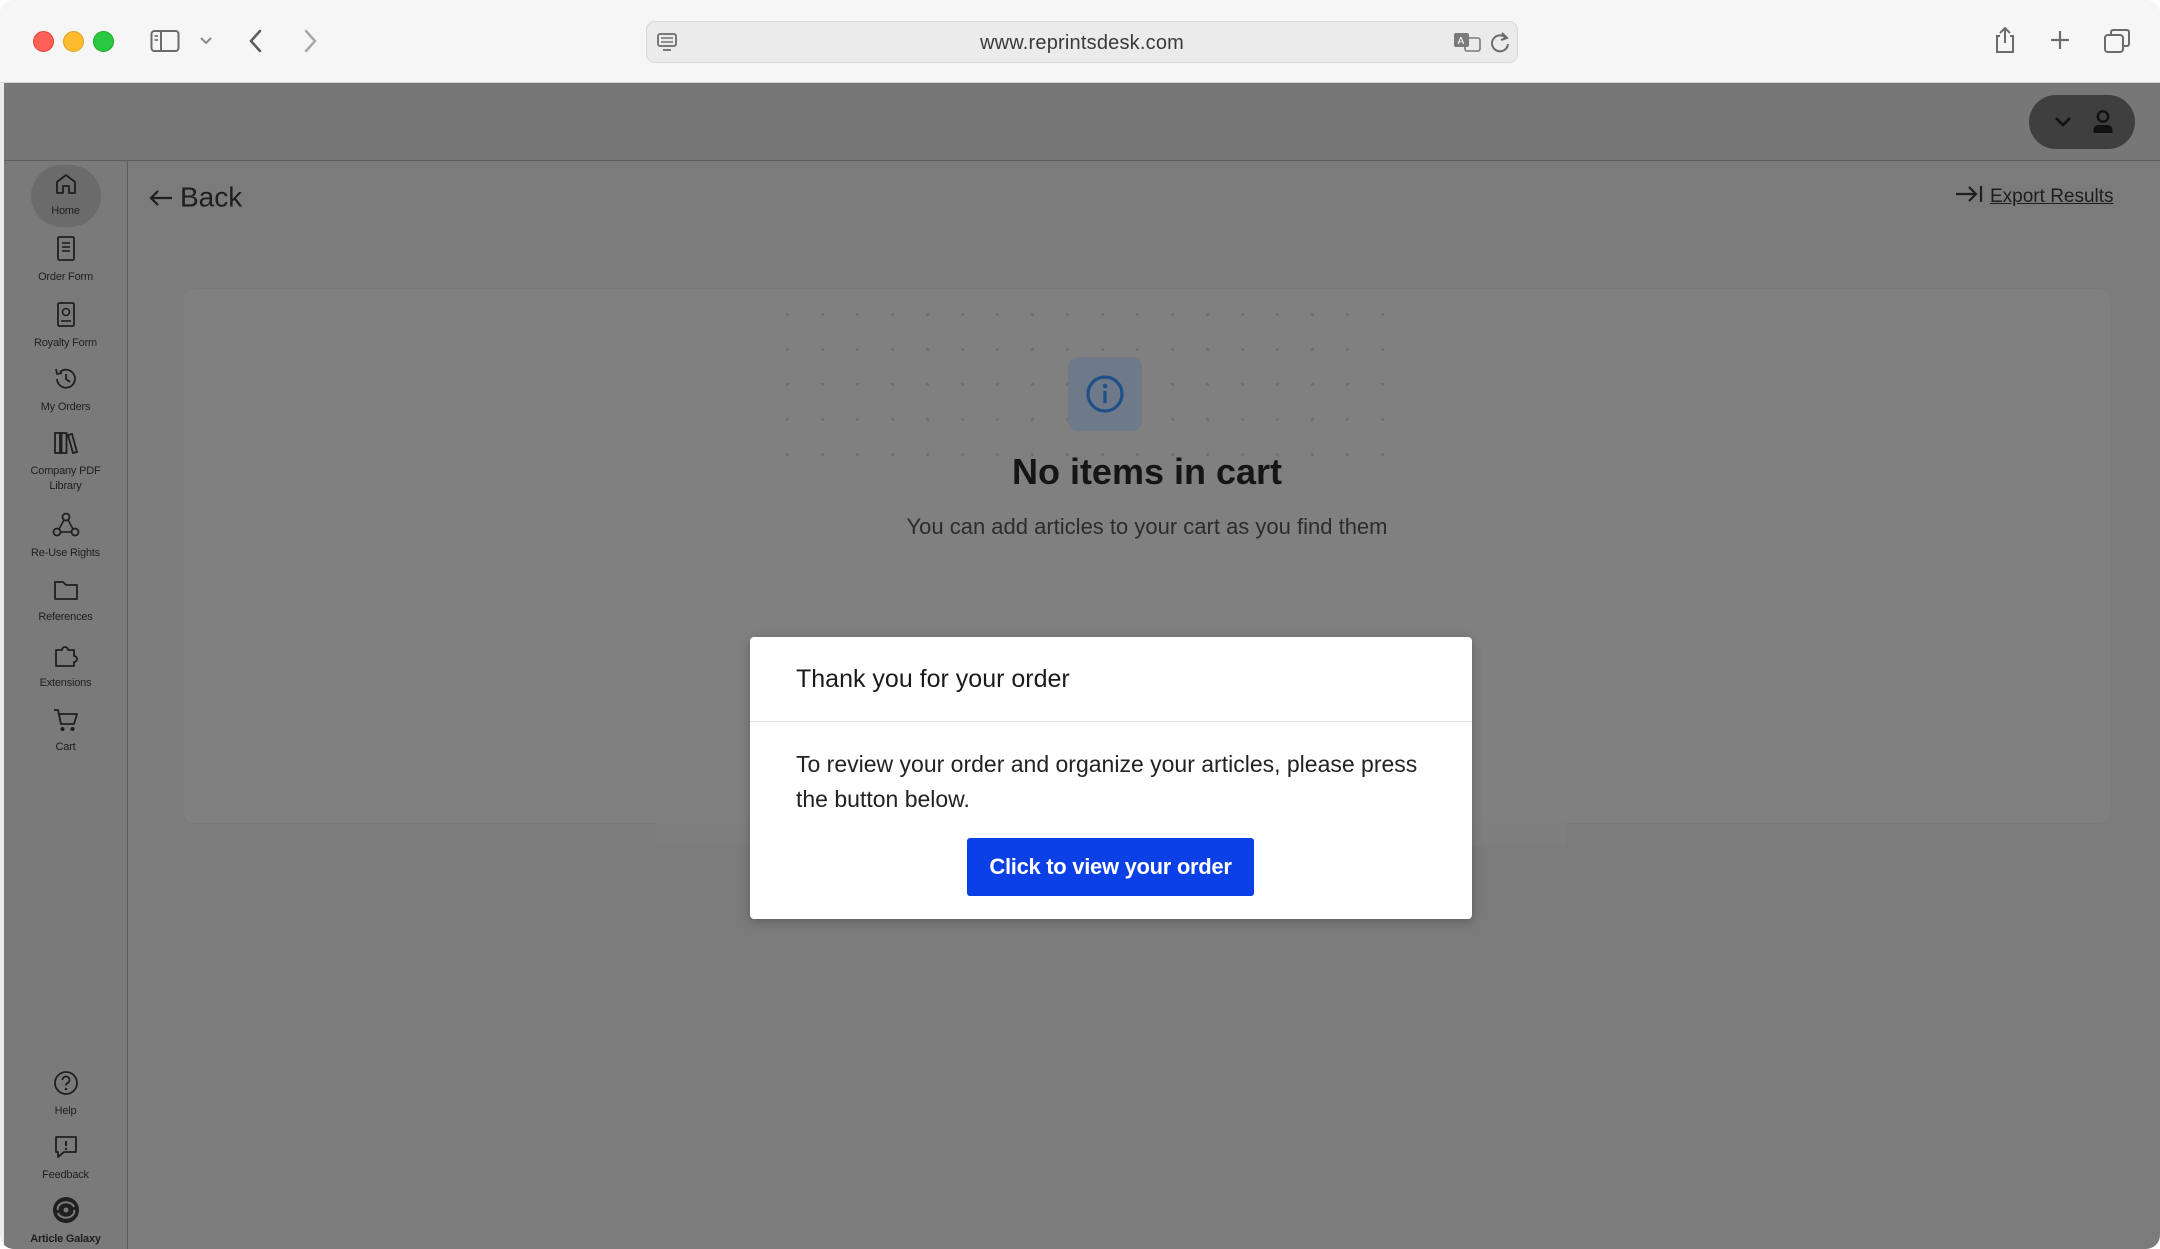  What do you see at coordinates (65, 722) in the screenshot?
I see `cart-icon` at bounding box center [65, 722].